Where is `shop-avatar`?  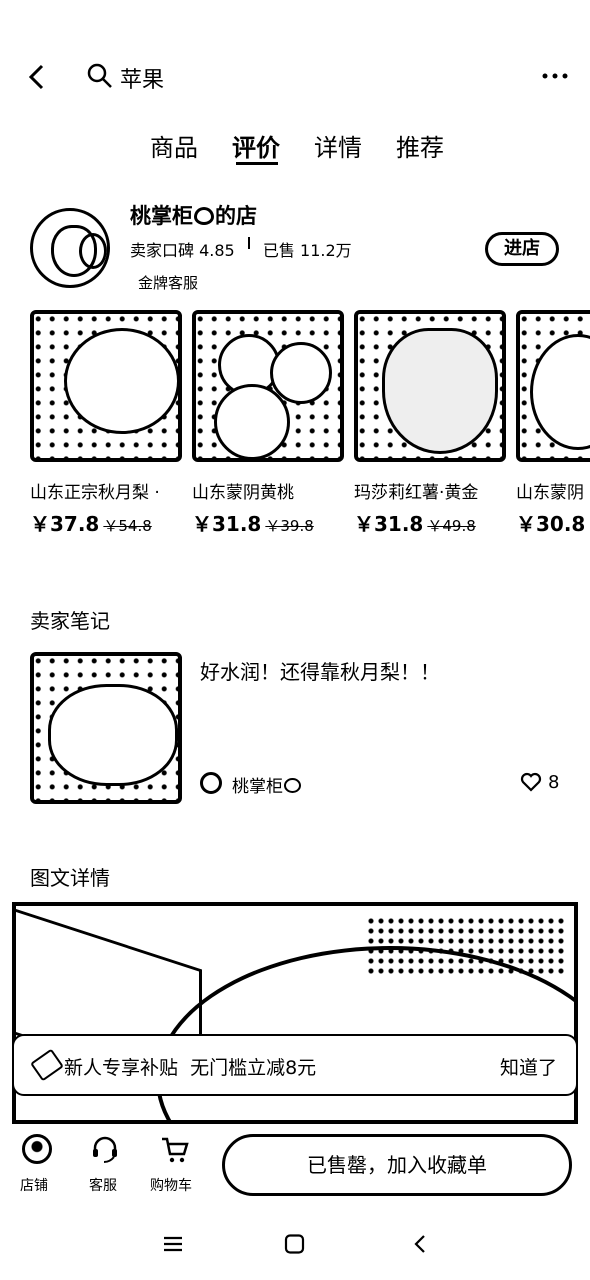 shop-avatar is located at coordinates (70, 248).